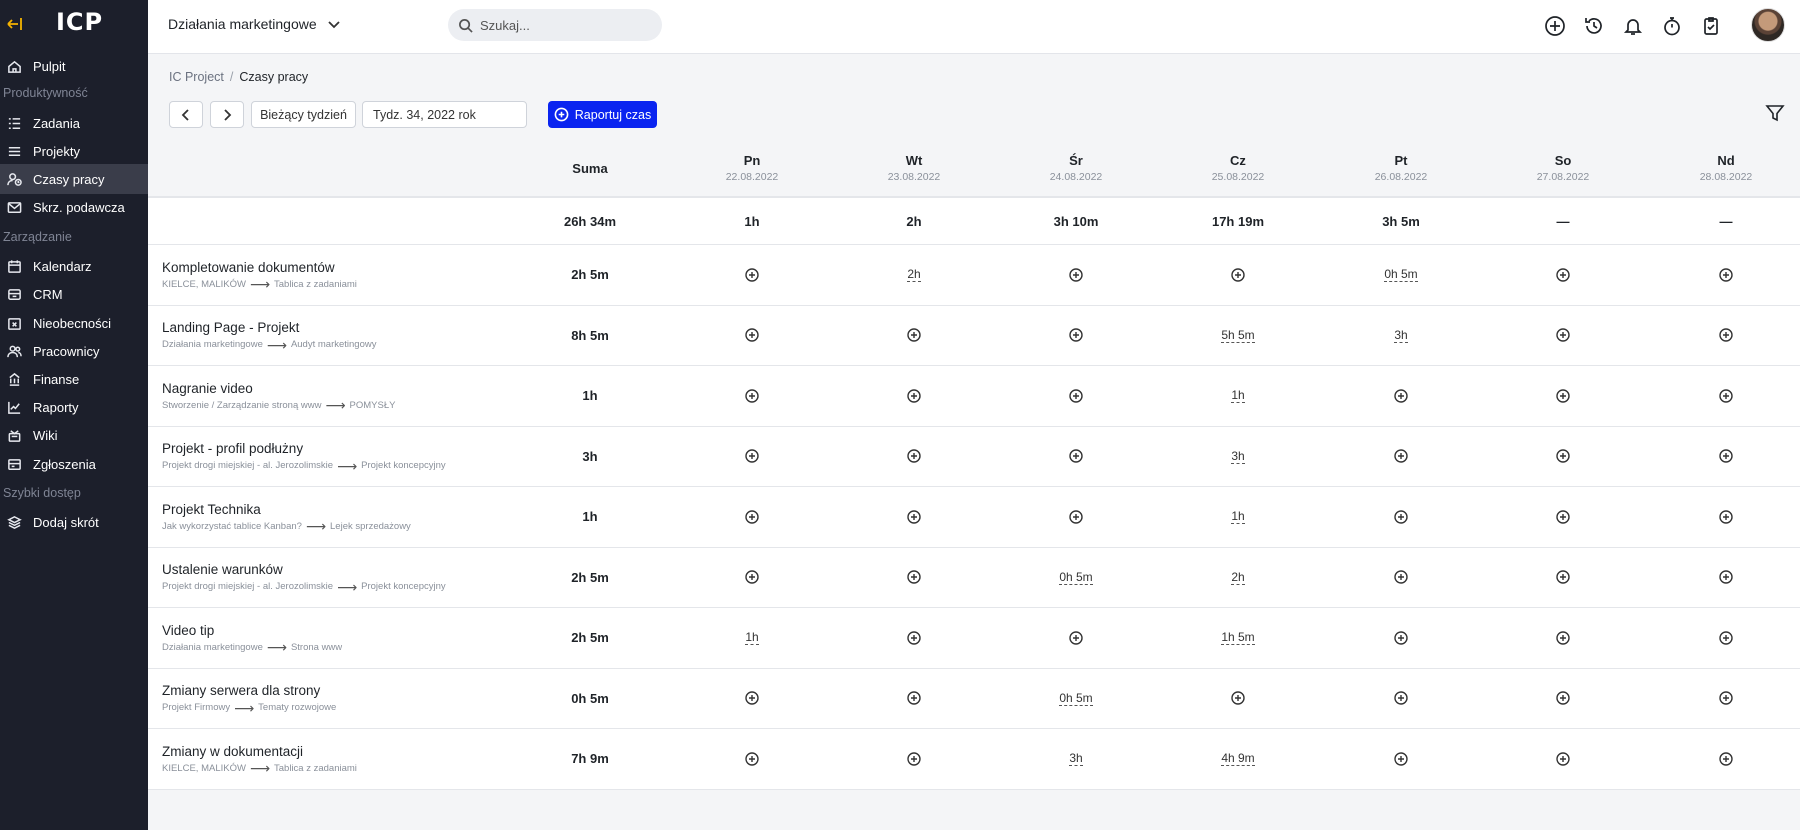 This screenshot has height=830, width=1800. Describe the element at coordinates (74, 351) in the screenshot. I see `sidebar-item-pracownicy: Pracownicy` at that location.